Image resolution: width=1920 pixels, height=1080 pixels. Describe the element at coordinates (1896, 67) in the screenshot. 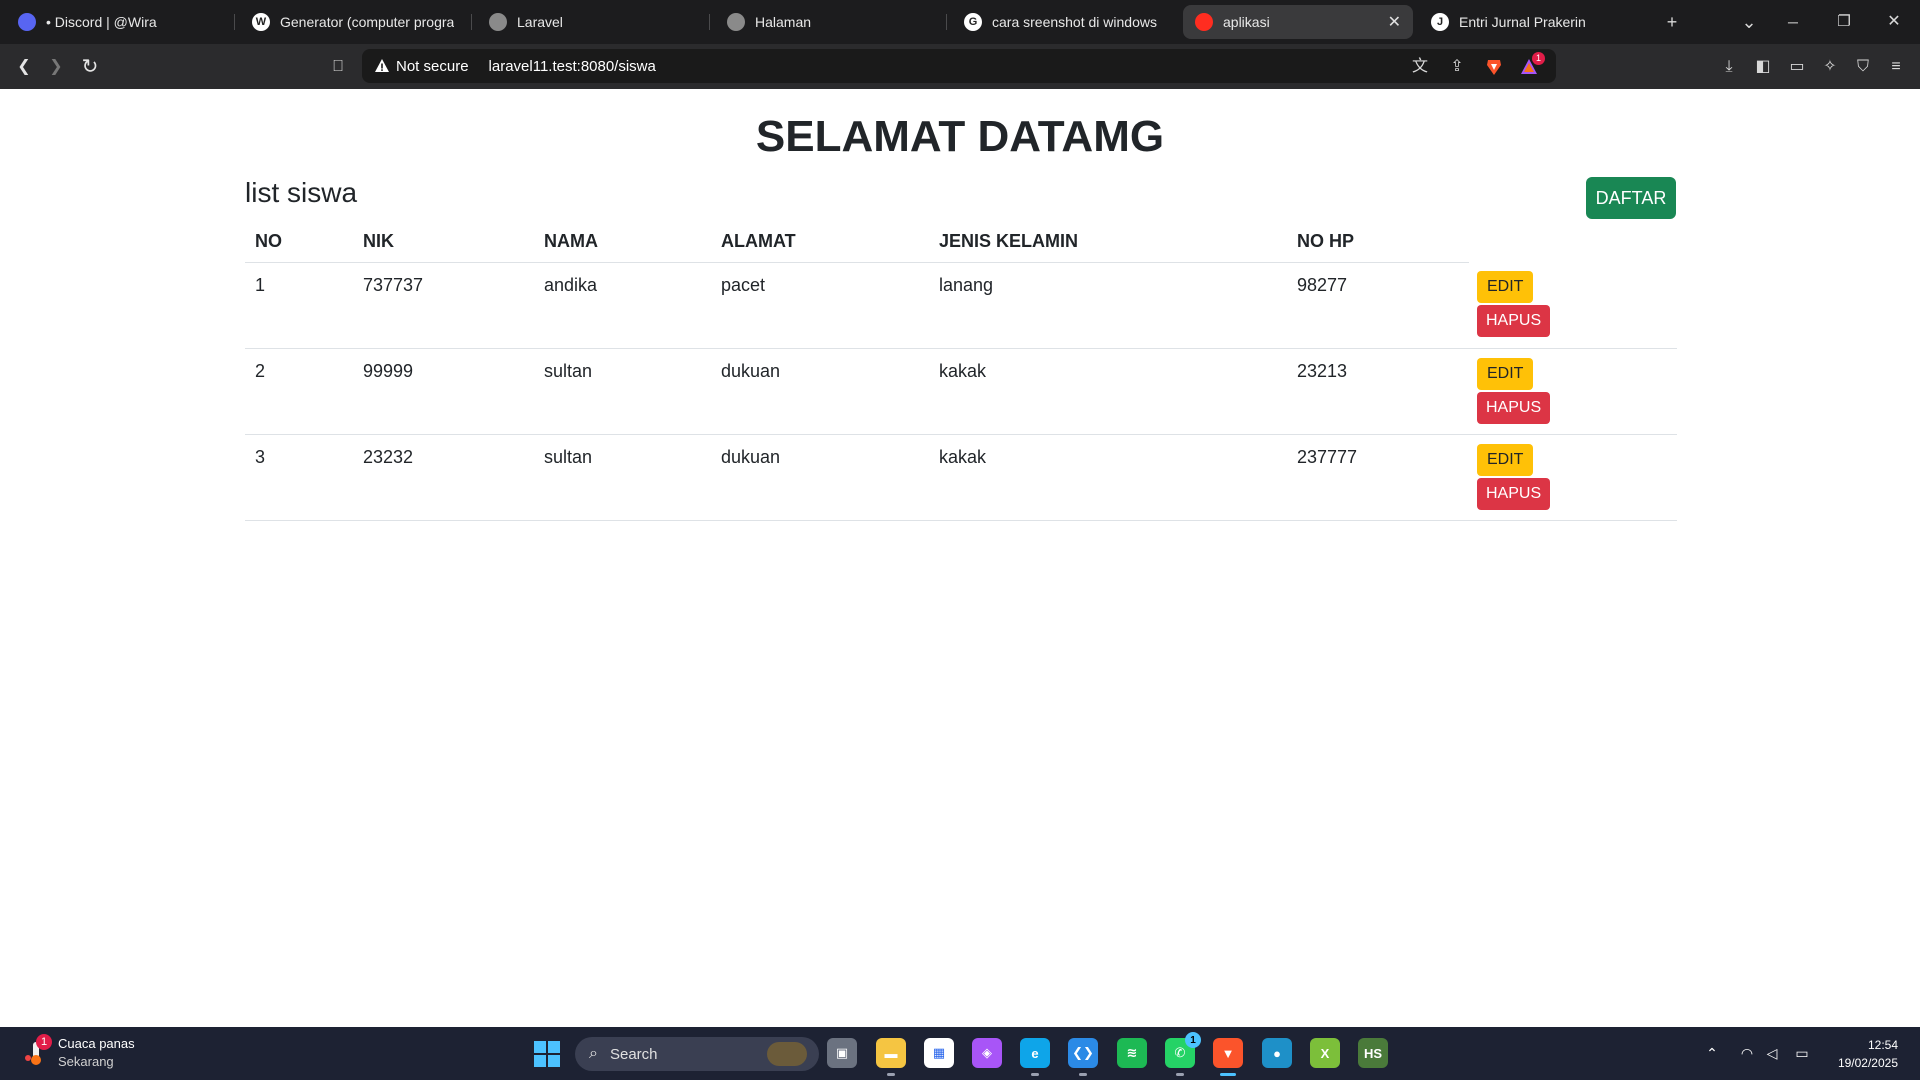

I see `menu-icon: ≡` at that location.